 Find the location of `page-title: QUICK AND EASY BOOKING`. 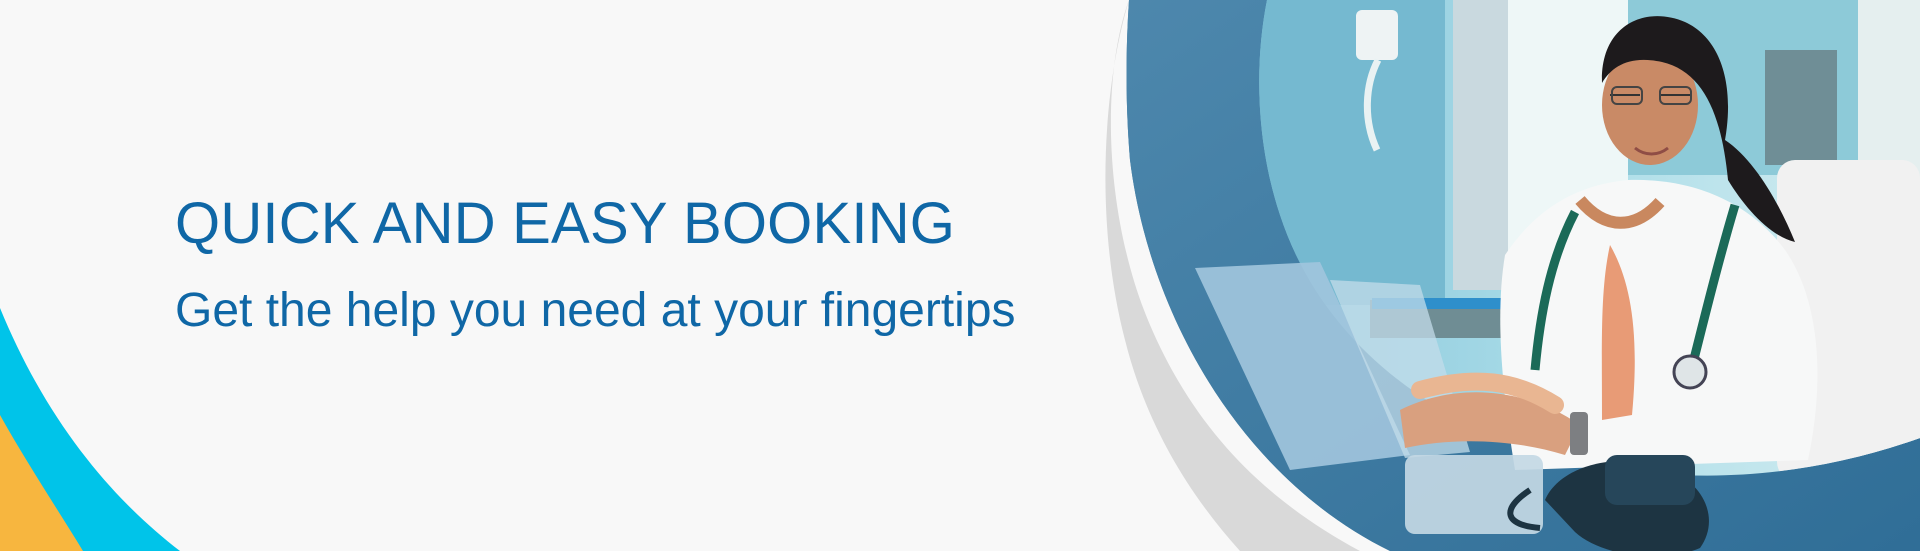

page-title: QUICK AND EASY BOOKING is located at coordinates (565, 223).